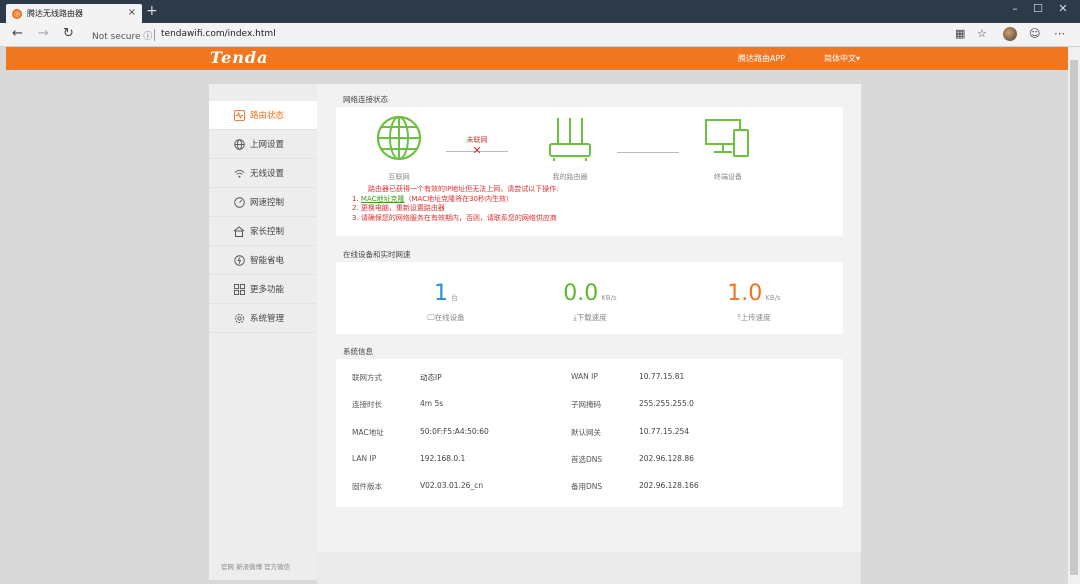 The height and width of the screenshot is (584, 1080). Describe the element at coordinates (17, 13) in the screenshot. I see `tenda-favicon-icon: ◎` at that location.